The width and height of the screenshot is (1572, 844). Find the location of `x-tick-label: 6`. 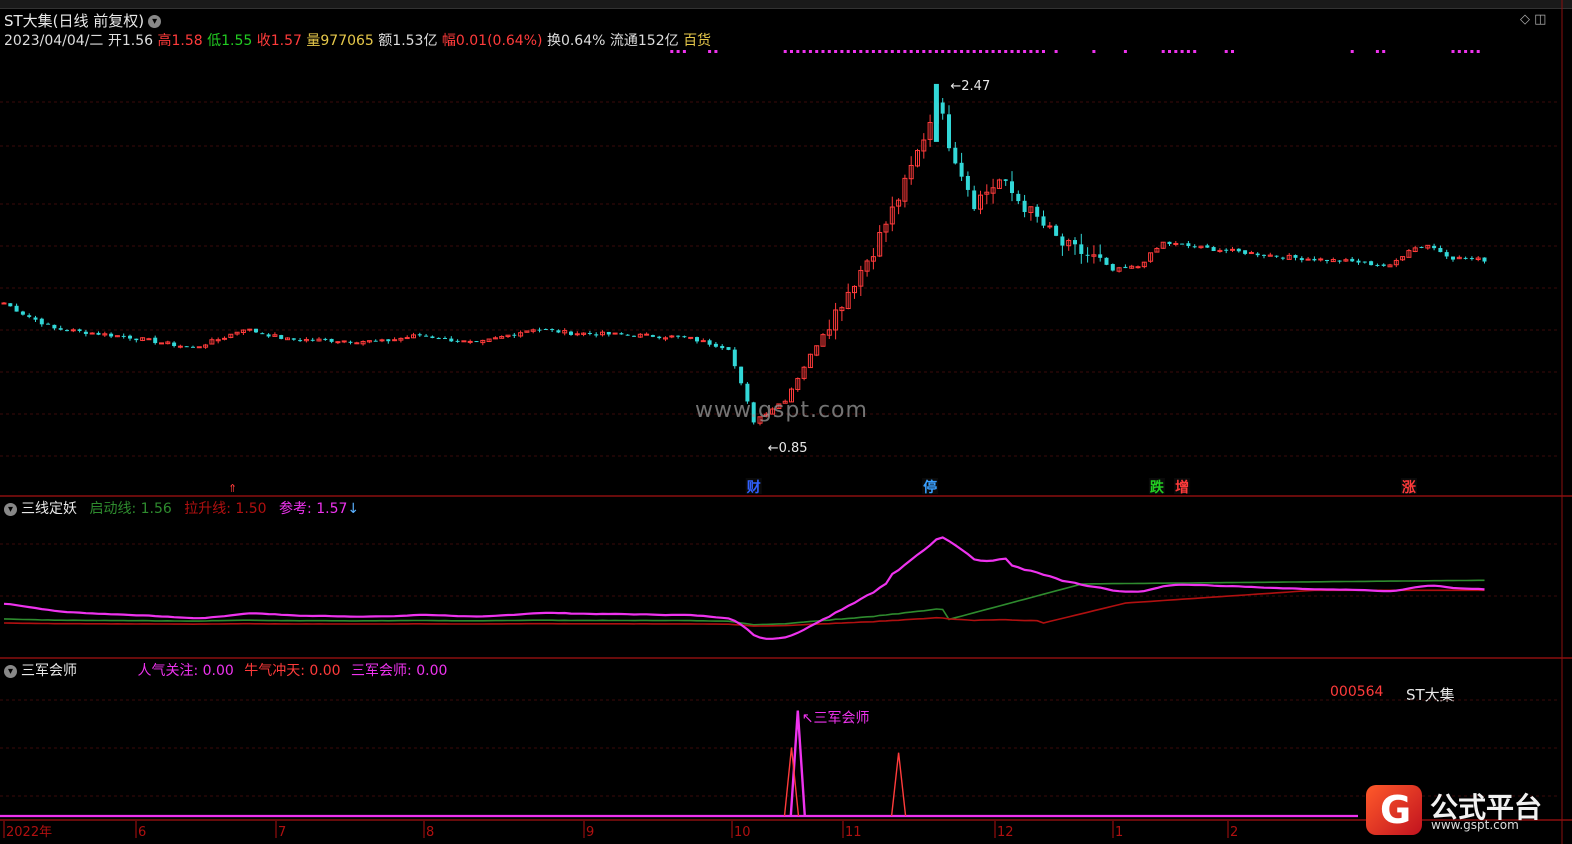

x-tick-label: 6 is located at coordinates (142, 832).